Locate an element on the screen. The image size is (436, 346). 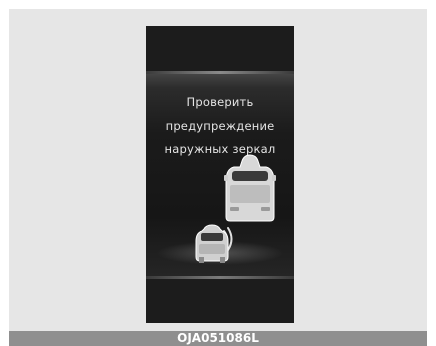
blind-spot-scene is located at coordinates (235, 208).